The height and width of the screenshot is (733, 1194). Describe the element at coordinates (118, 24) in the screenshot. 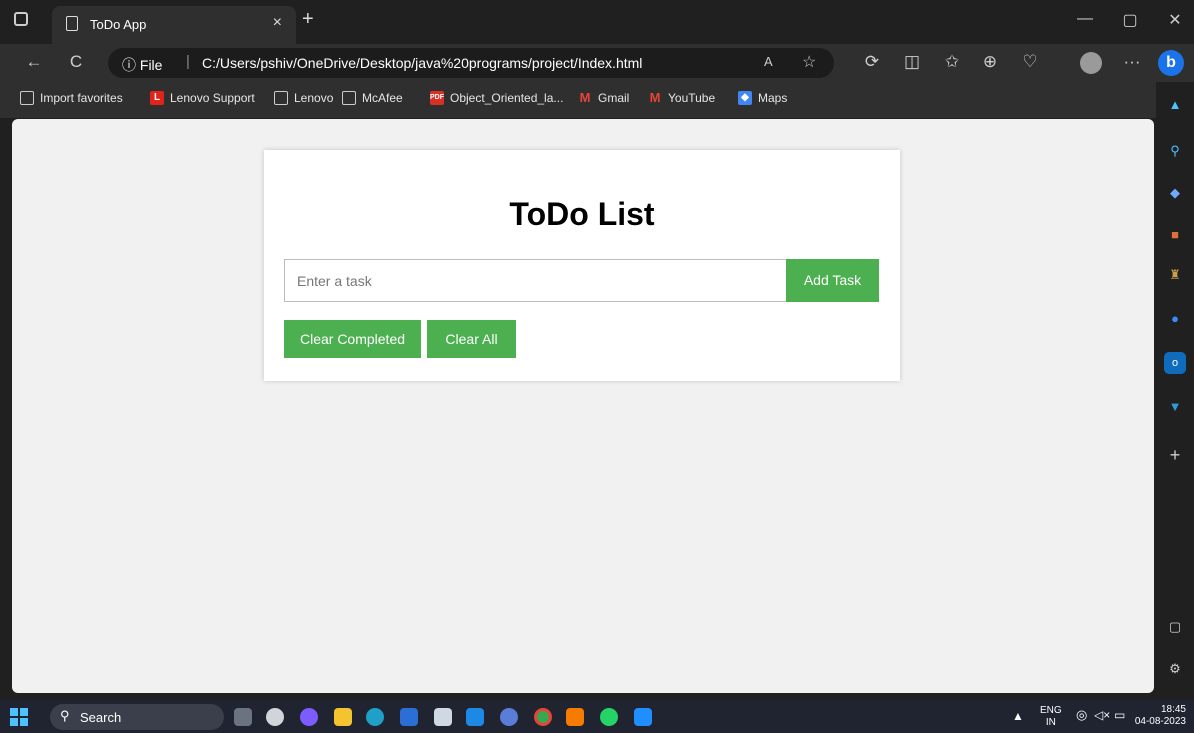

I see `tab-title: ToDo App` at that location.